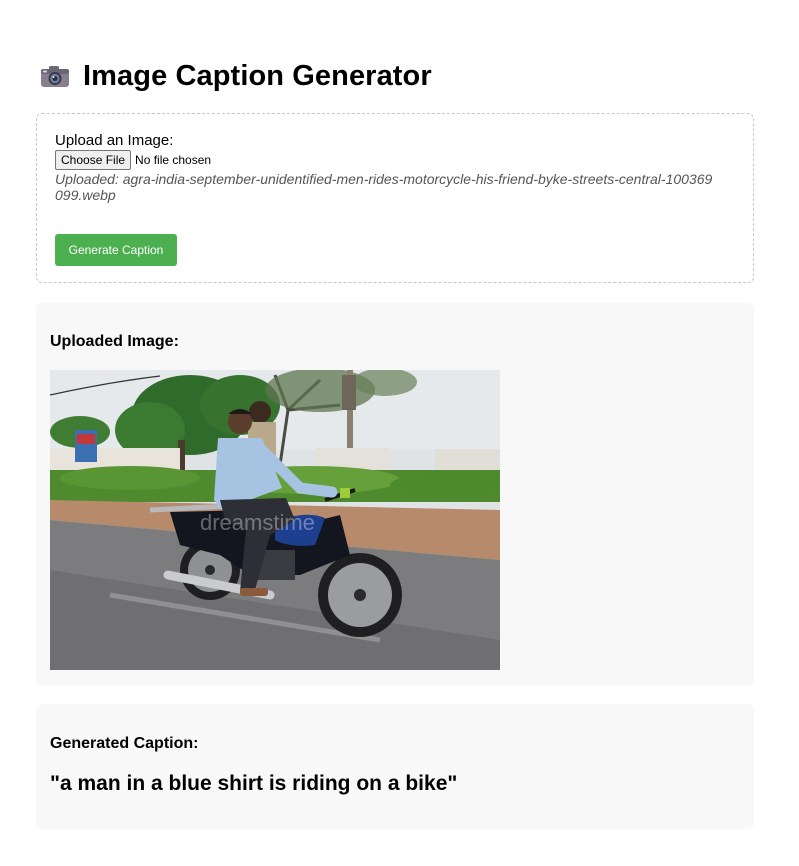 The height and width of the screenshot is (866, 799). Describe the element at coordinates (93, 160) in the screenshot. I see `choose-file-button: Choose File` at that location.